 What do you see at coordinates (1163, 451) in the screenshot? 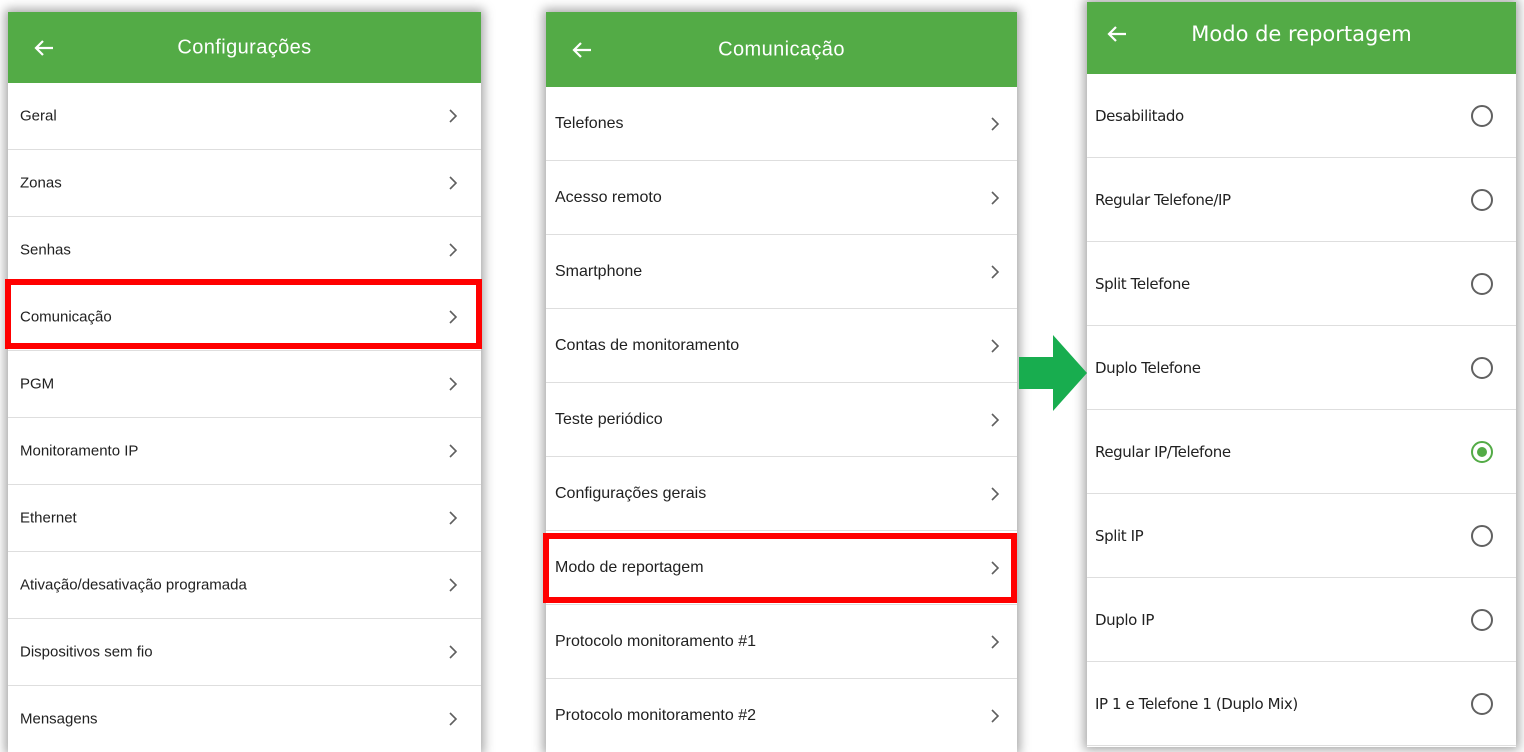
I see `option-label: Regular IP/Telefone` at bounding box center [1163, 451].